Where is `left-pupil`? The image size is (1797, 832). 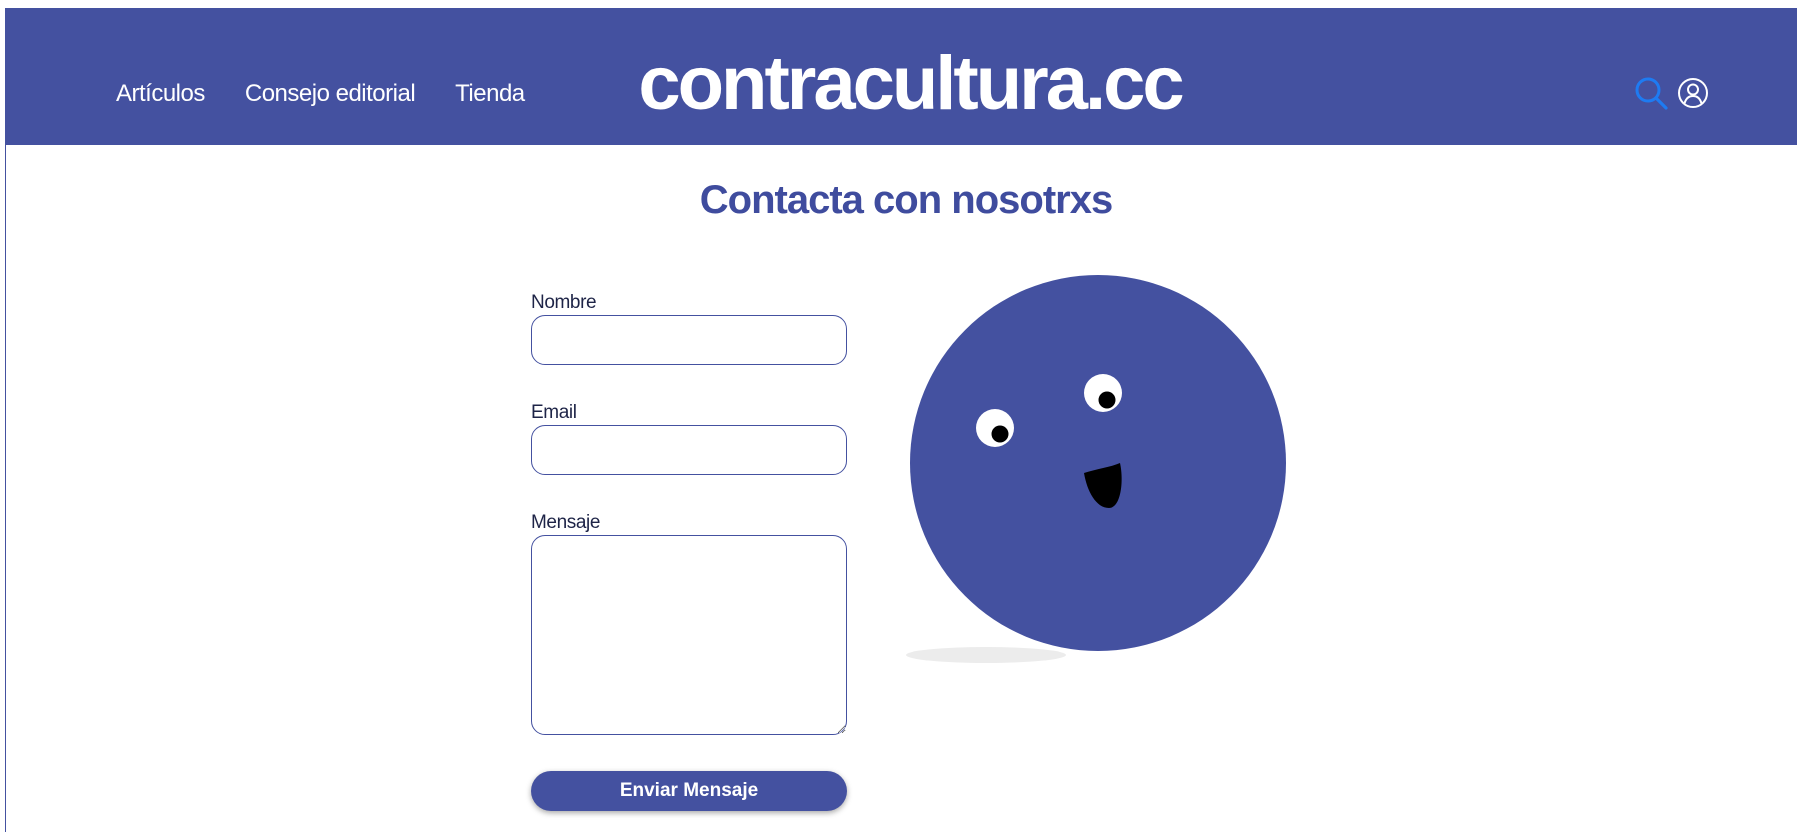 left-pupil is located at coordinates (1000, 434).